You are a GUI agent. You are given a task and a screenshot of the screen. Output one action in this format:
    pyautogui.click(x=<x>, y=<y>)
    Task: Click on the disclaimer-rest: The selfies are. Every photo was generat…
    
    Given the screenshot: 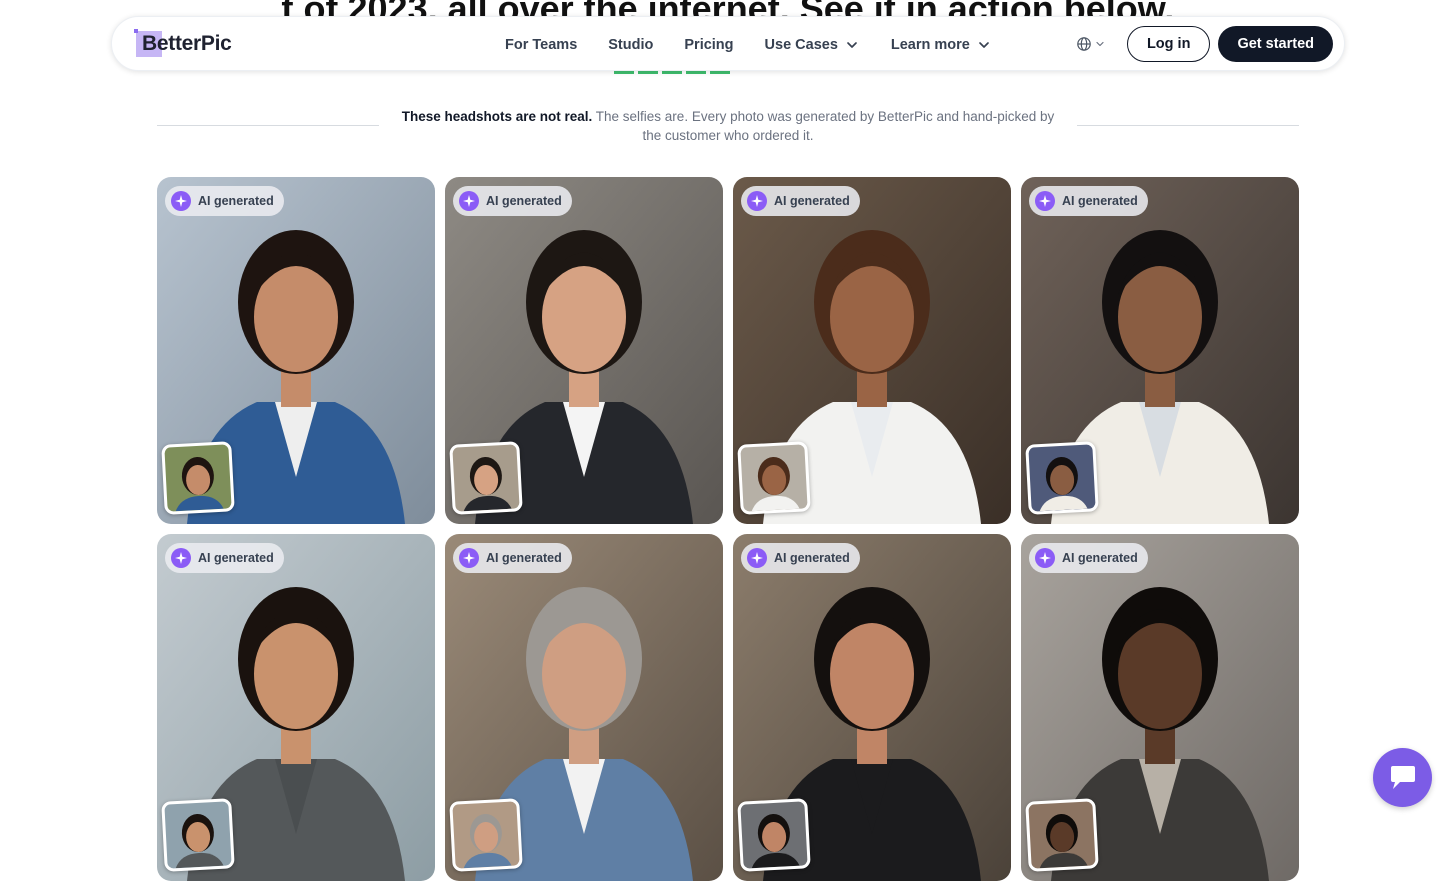 What is the action you would take?
    pyautogui.click(x=823, y=126)
    